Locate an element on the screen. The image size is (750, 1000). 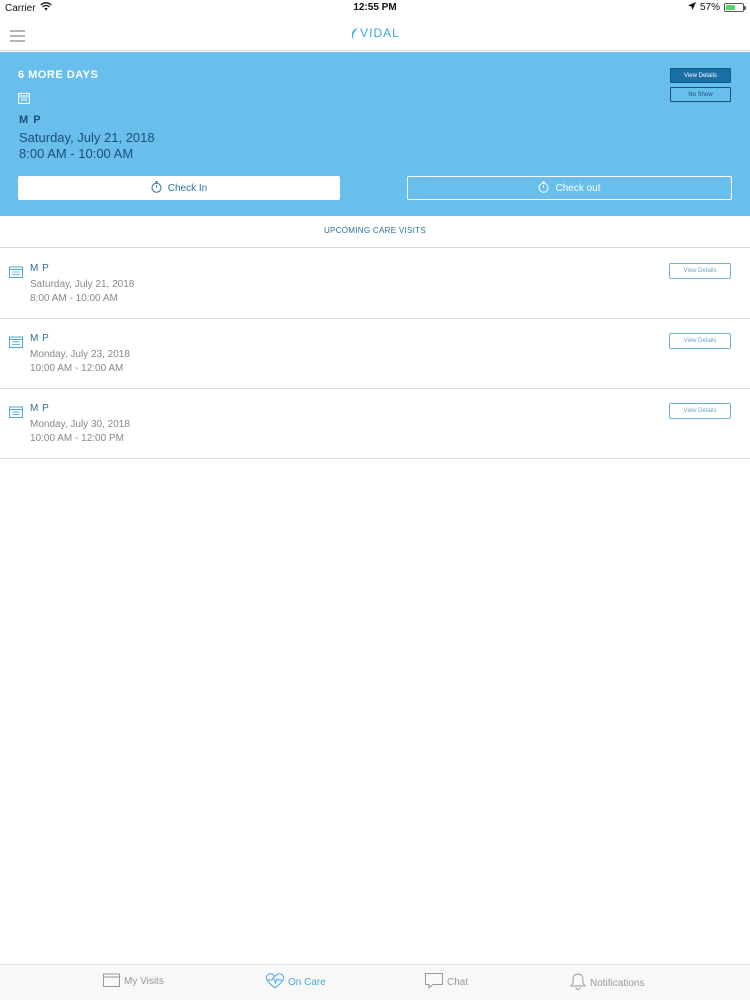
battery-percent: 57% is located at coordinates (709, 7).